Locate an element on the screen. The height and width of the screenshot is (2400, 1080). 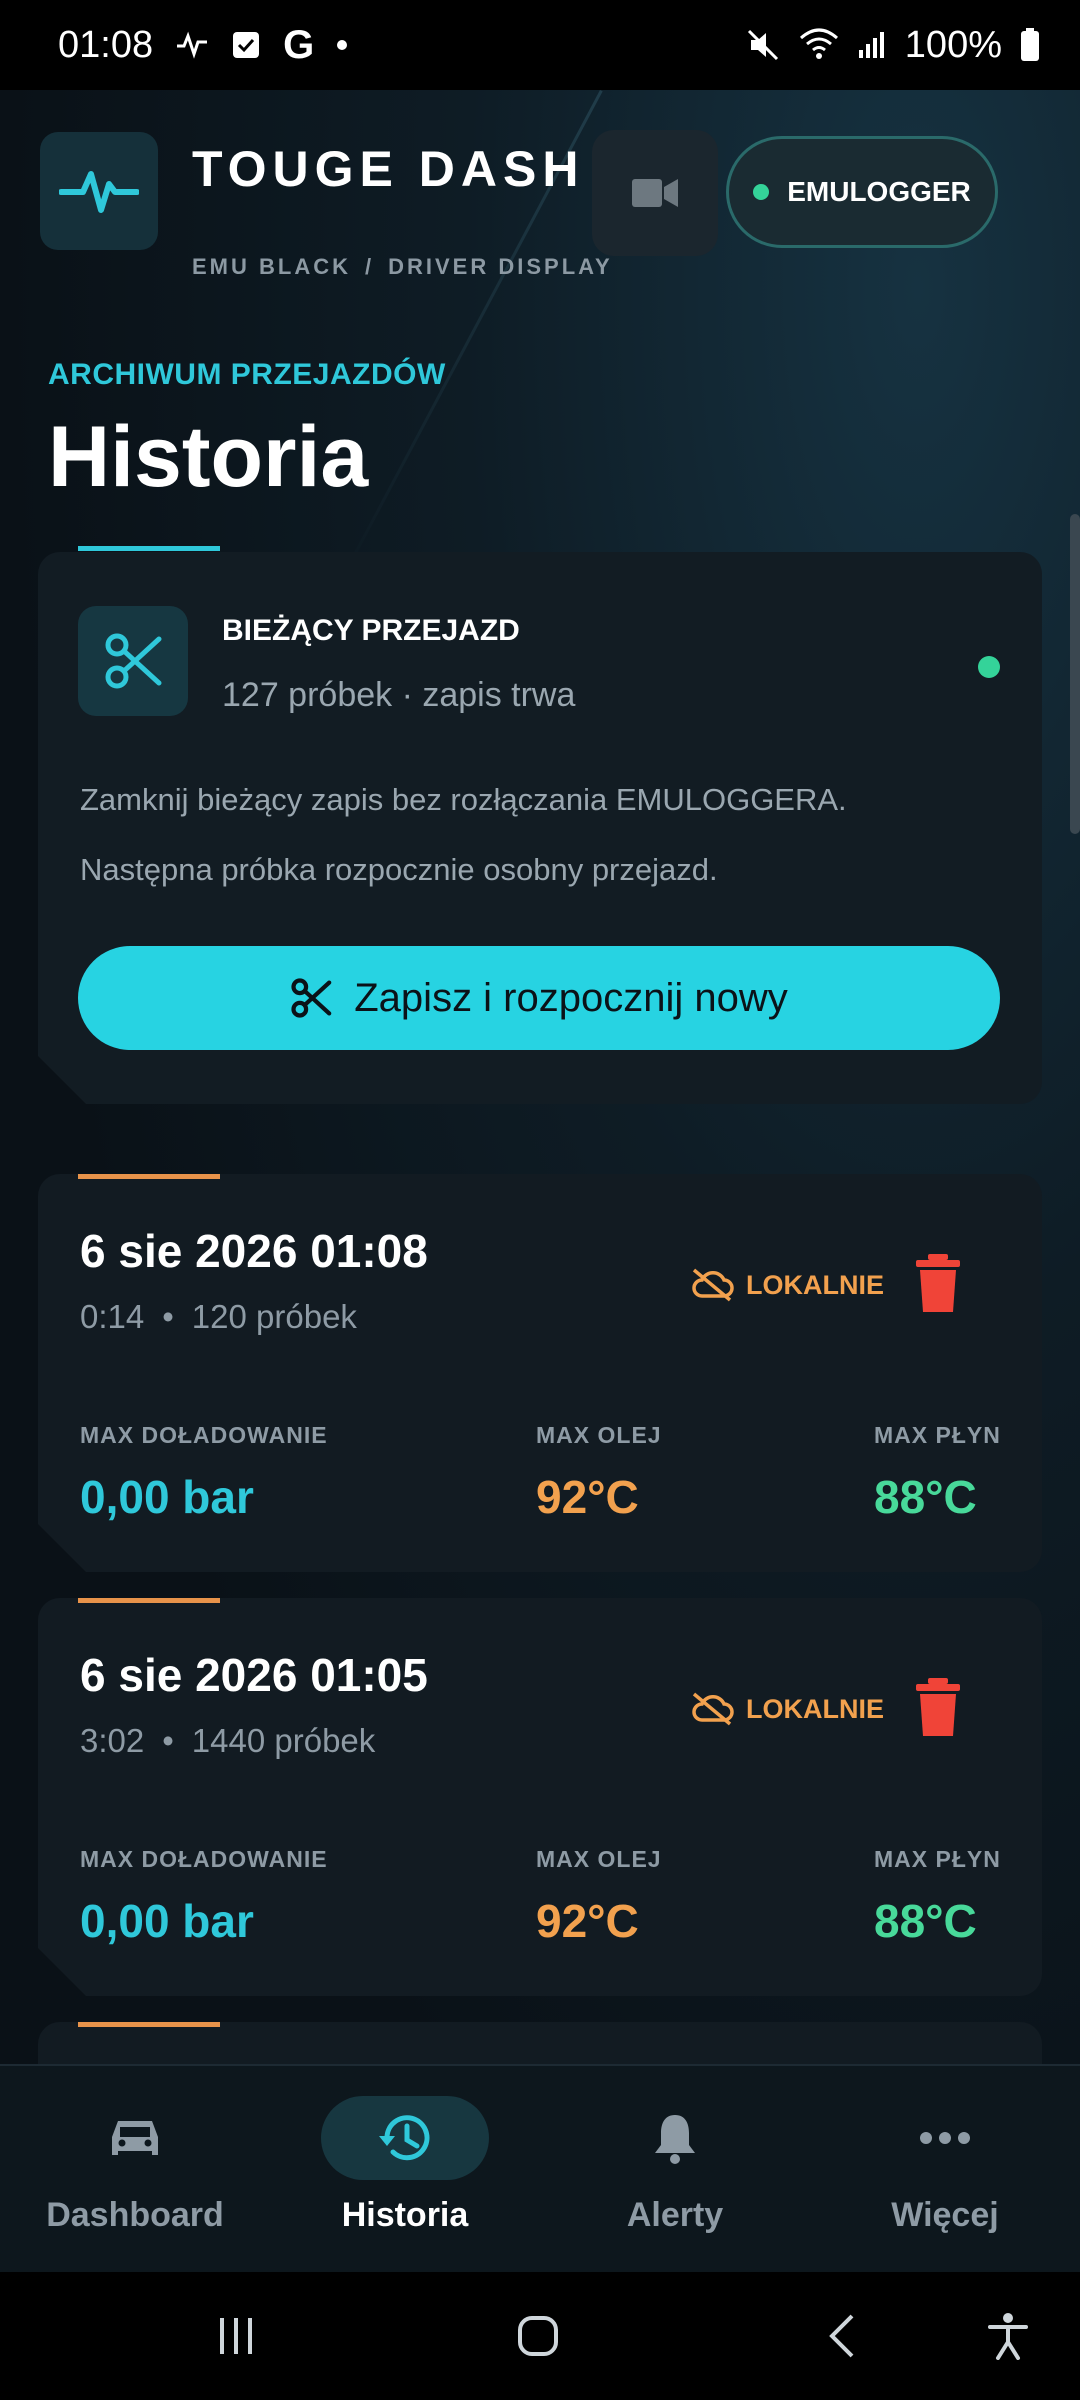
scrollbar-thumb is located at coordinates (1075, 674).